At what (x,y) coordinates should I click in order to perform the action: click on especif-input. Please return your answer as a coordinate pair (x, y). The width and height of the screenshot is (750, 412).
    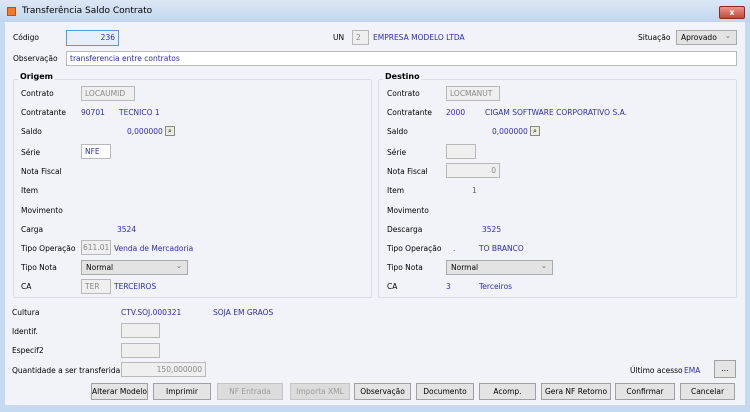
    Looking at the image, I should click on (140, 350).